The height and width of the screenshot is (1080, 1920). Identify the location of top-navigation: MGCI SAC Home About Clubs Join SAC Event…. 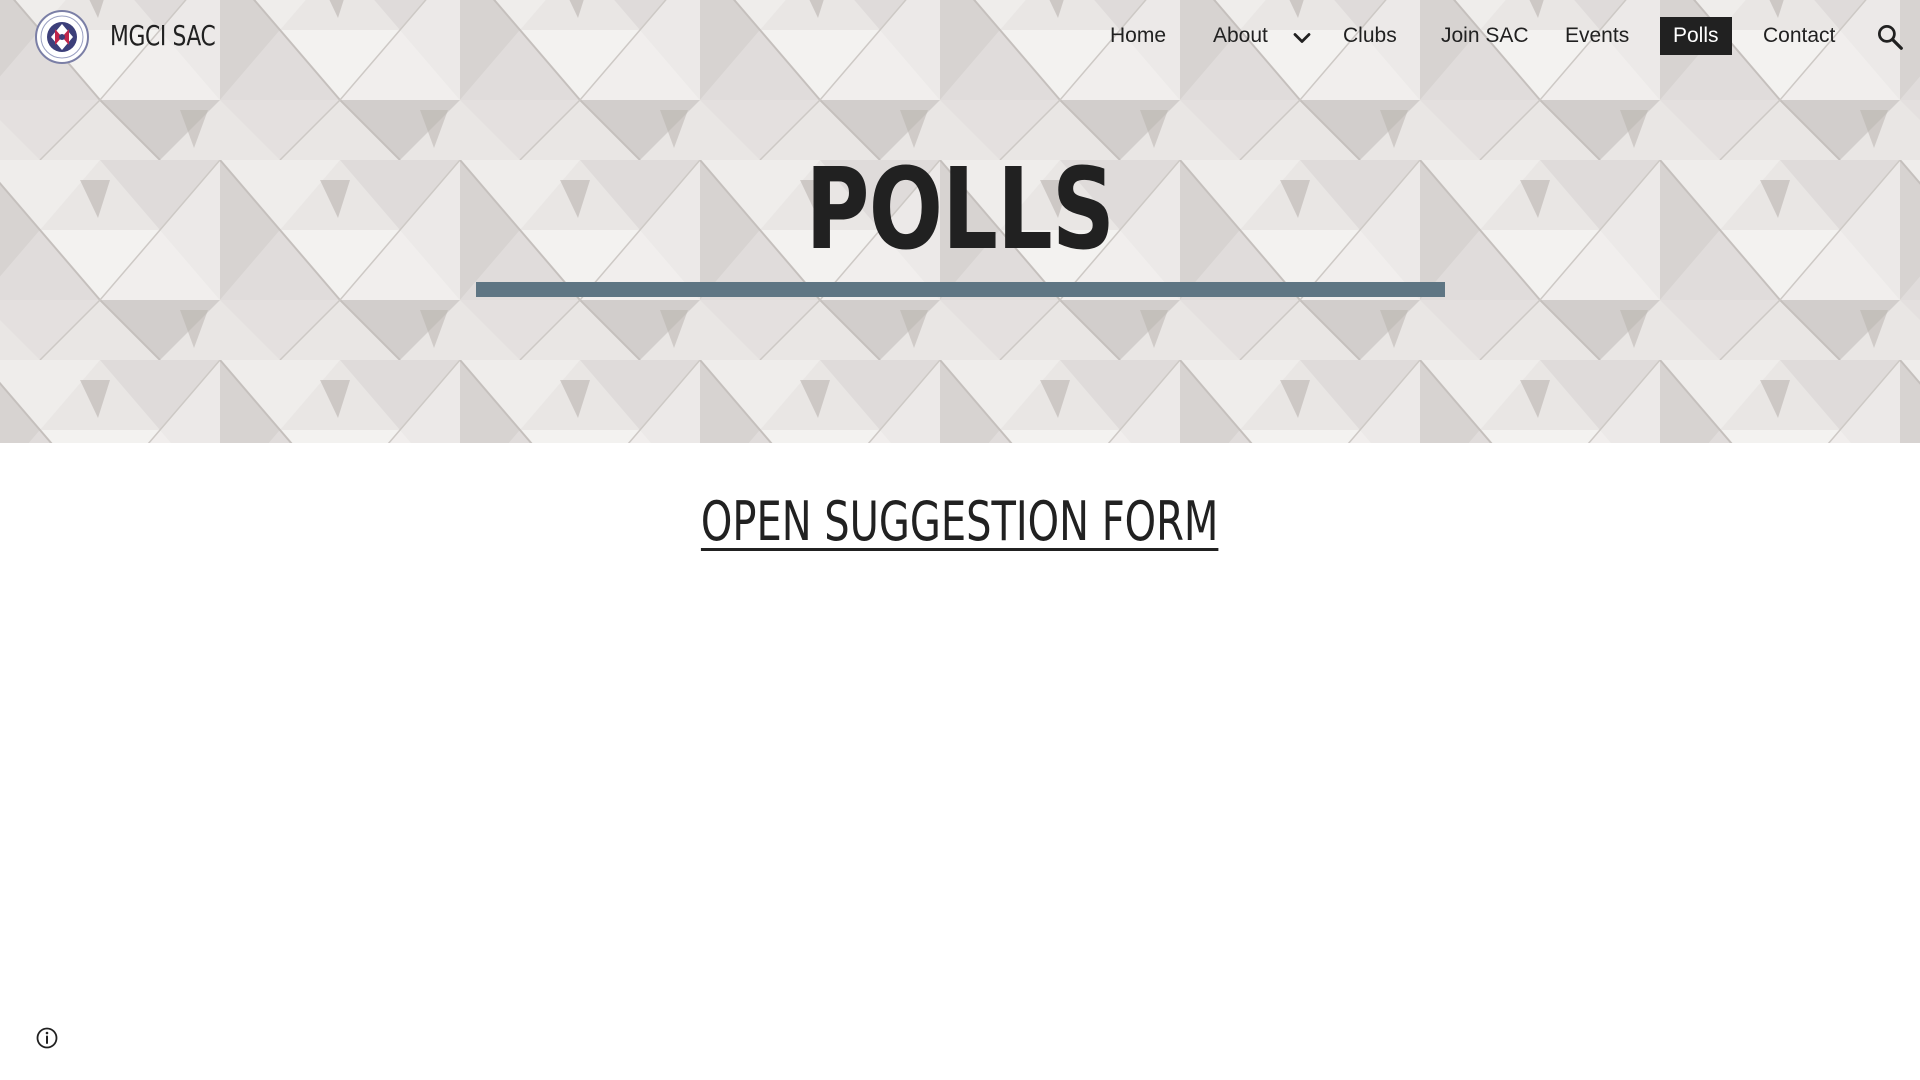
(960, 37).